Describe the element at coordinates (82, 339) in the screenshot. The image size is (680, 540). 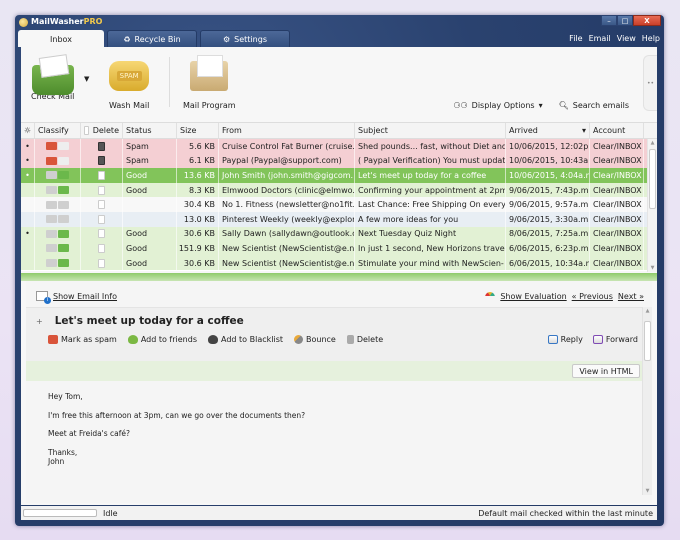
I see `mark-as-spam-button: Mark as spam` at that location.